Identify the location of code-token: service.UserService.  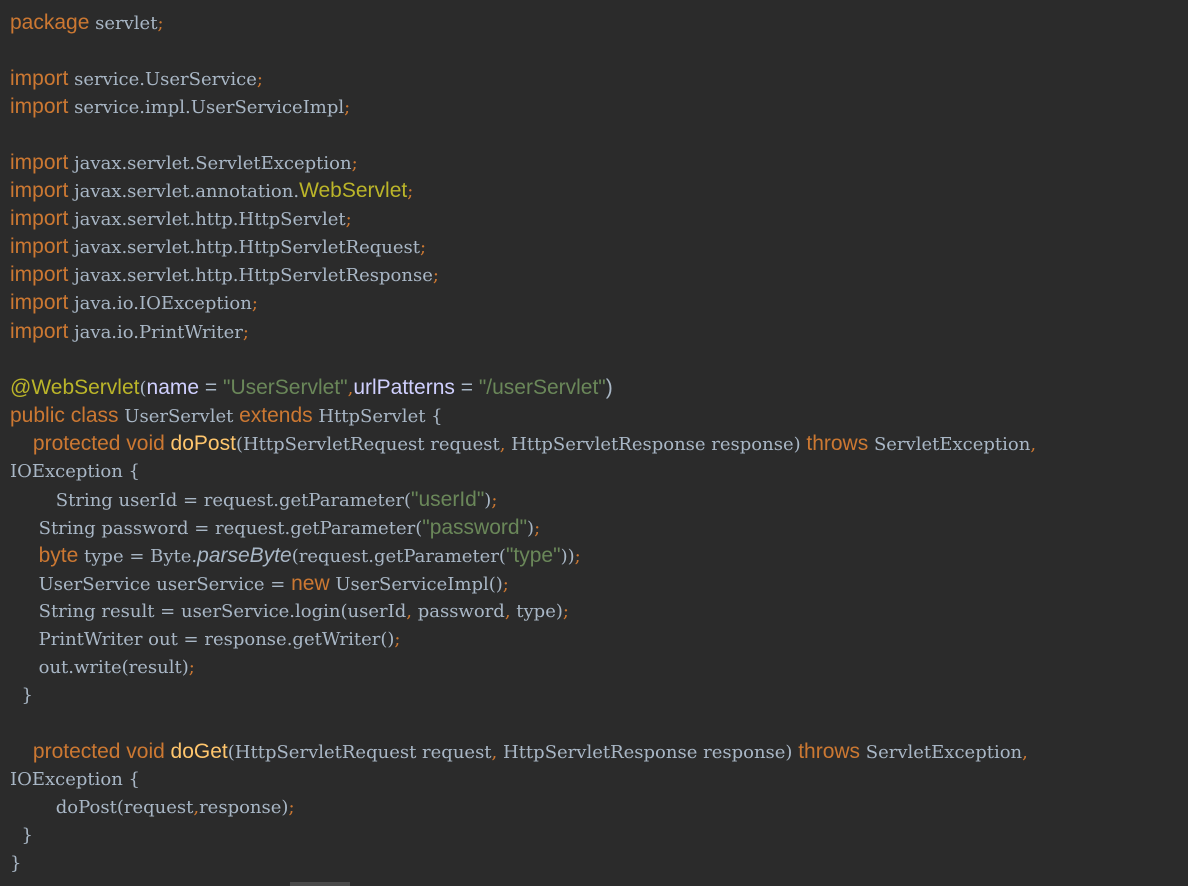
(162, 80).